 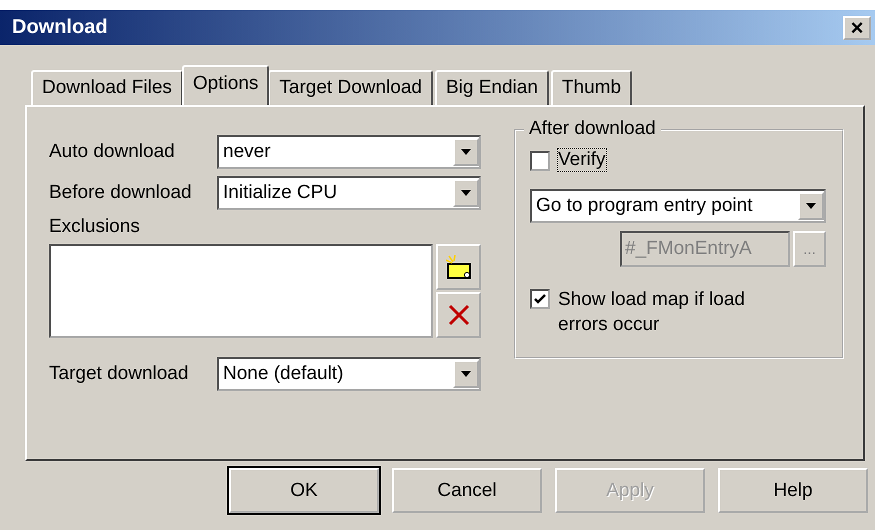 I want to click on folder-icon, so click(x=459, y=267).